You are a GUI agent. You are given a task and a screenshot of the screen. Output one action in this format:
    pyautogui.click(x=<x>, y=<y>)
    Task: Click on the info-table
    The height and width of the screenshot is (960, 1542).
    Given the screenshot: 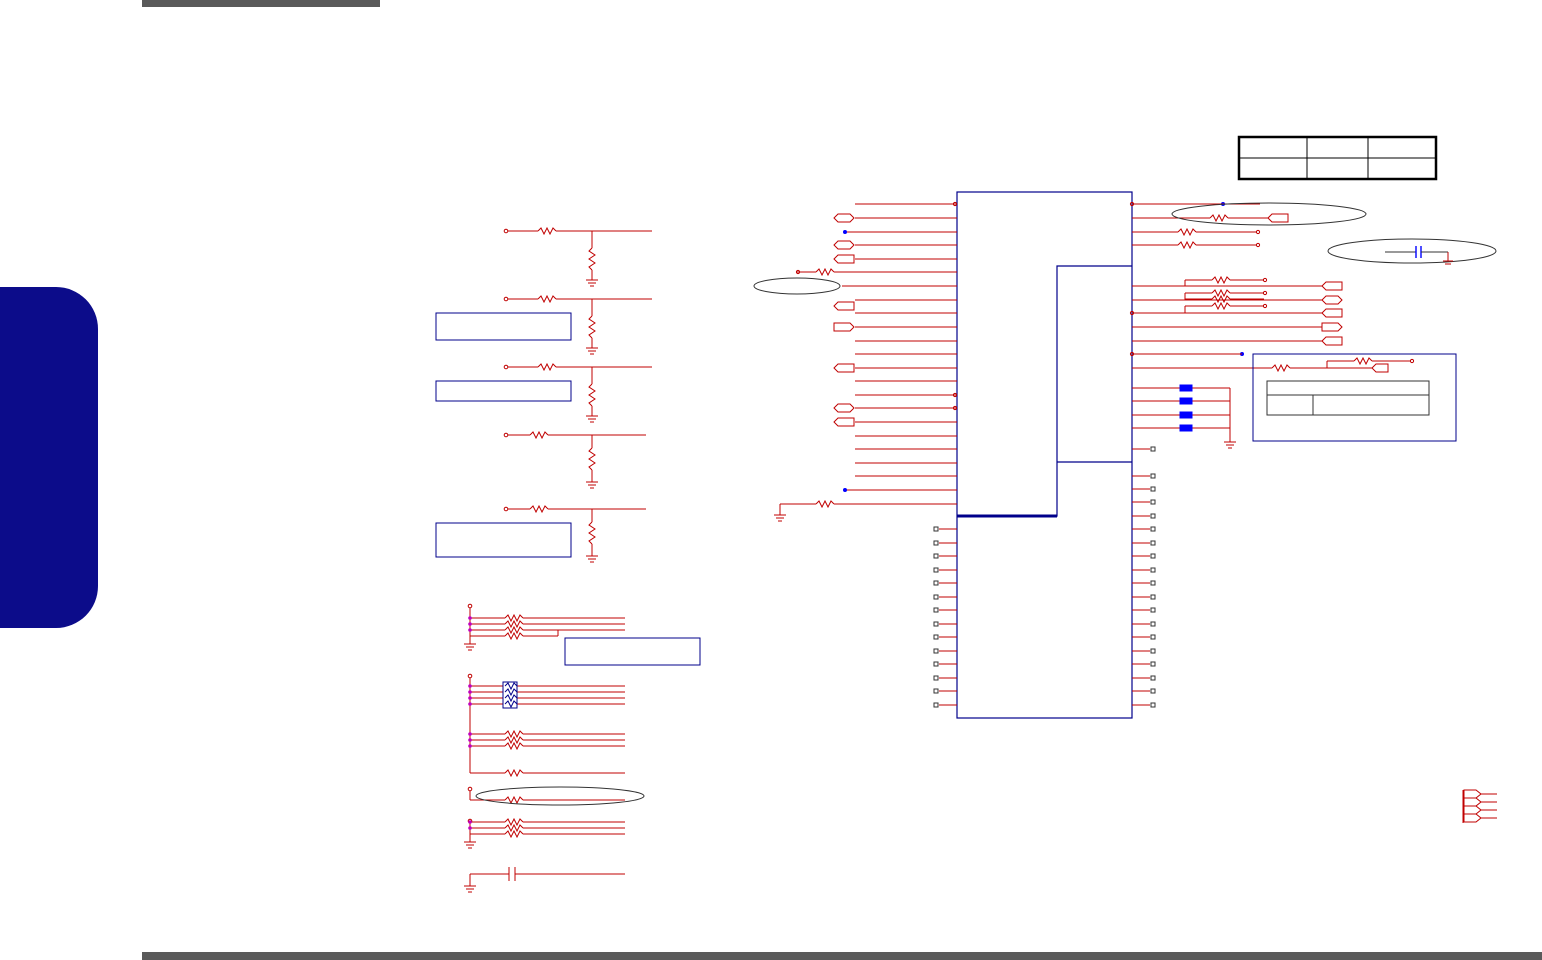 What is the action you would take?
    pyautogui.click(x=1337, y=158)
    